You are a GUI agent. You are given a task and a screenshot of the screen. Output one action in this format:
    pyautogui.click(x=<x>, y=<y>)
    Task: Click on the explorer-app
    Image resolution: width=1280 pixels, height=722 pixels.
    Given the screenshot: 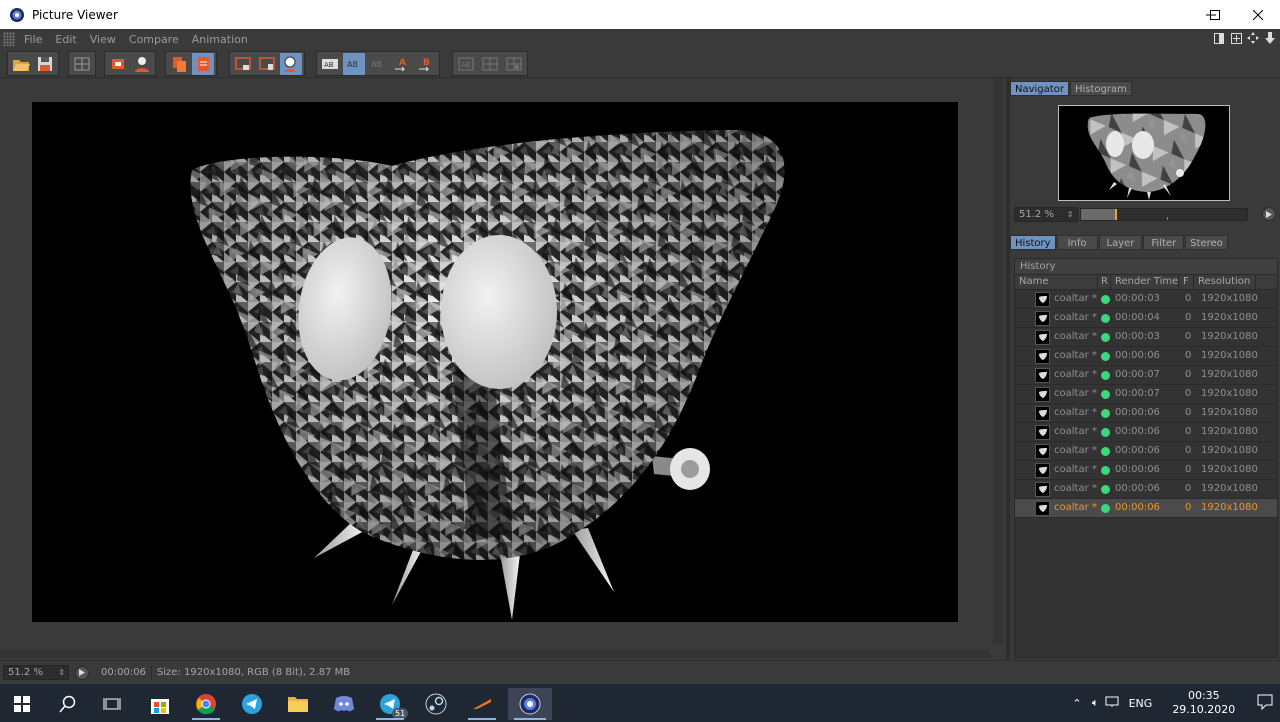 What is the action you would take?
    pyautogui.click(x=298, y=704)
    